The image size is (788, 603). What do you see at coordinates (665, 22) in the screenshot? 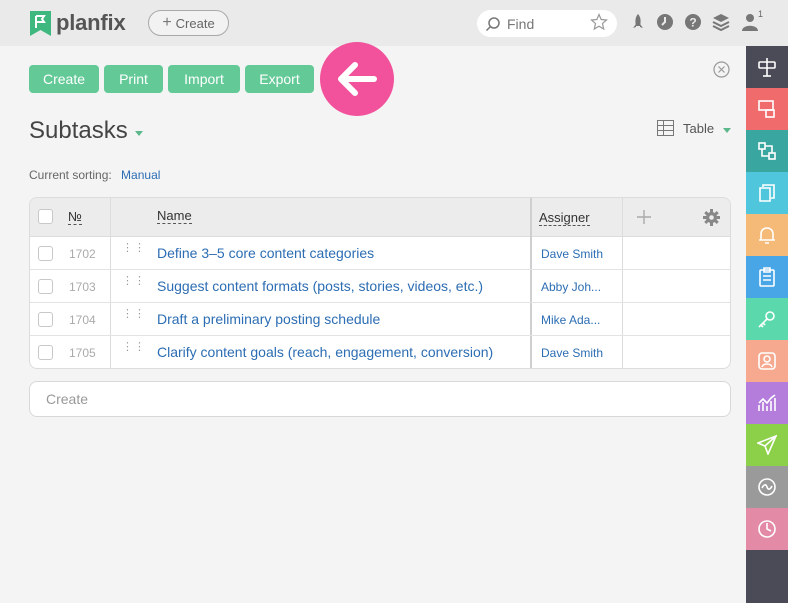
I see `timer-icon` at bounding box center [665, 22].